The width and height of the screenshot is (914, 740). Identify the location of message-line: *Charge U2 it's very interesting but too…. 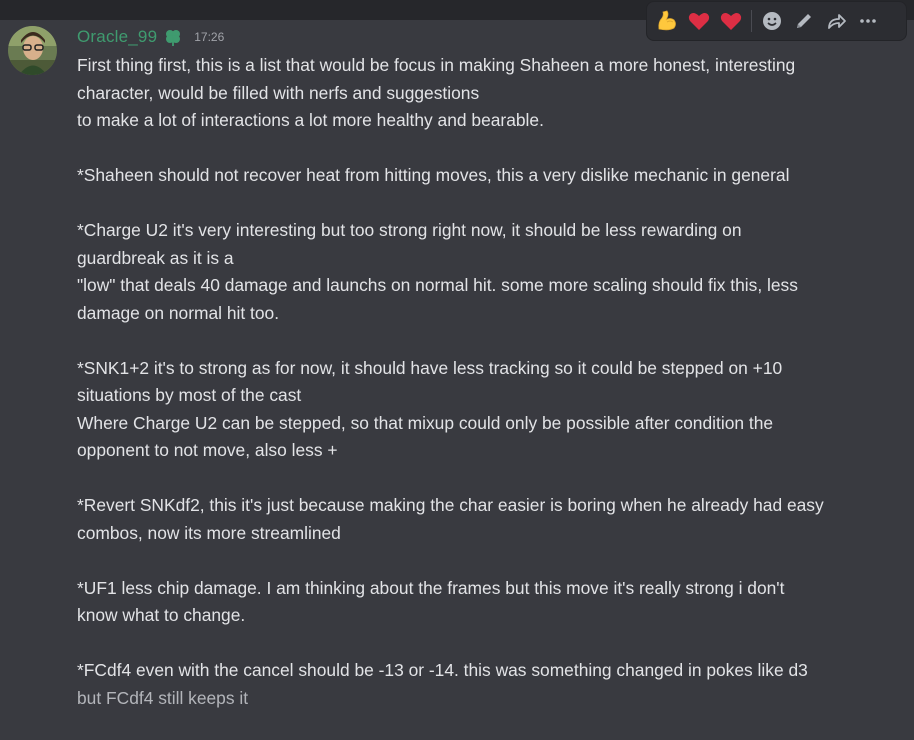
(409, 230).